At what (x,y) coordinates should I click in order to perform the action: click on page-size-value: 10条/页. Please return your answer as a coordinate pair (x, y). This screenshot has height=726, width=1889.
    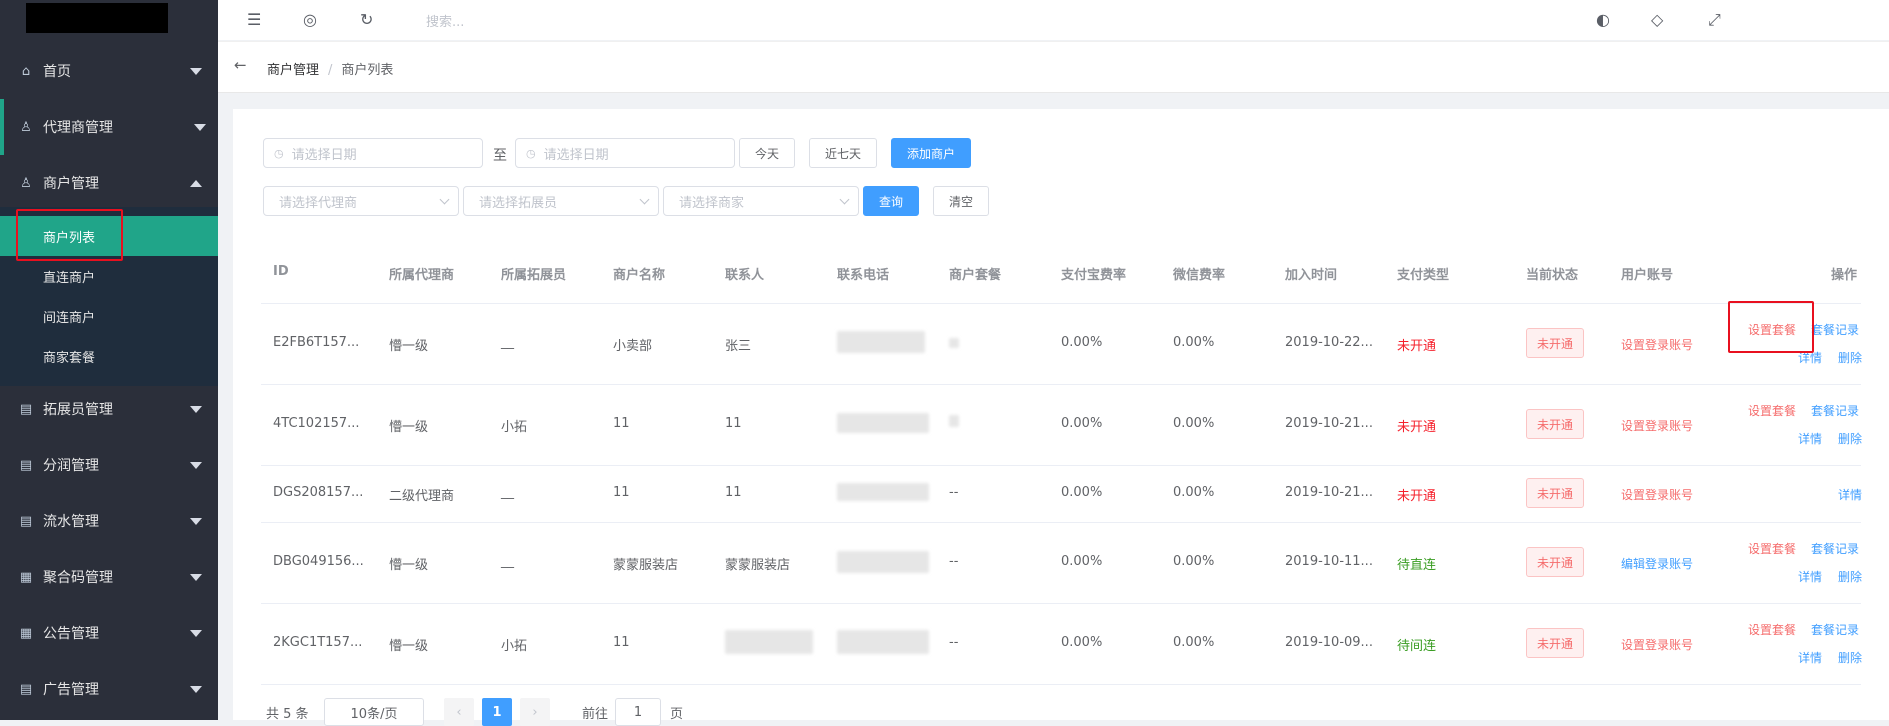
    Looking at the image, I should click on (374, 714).